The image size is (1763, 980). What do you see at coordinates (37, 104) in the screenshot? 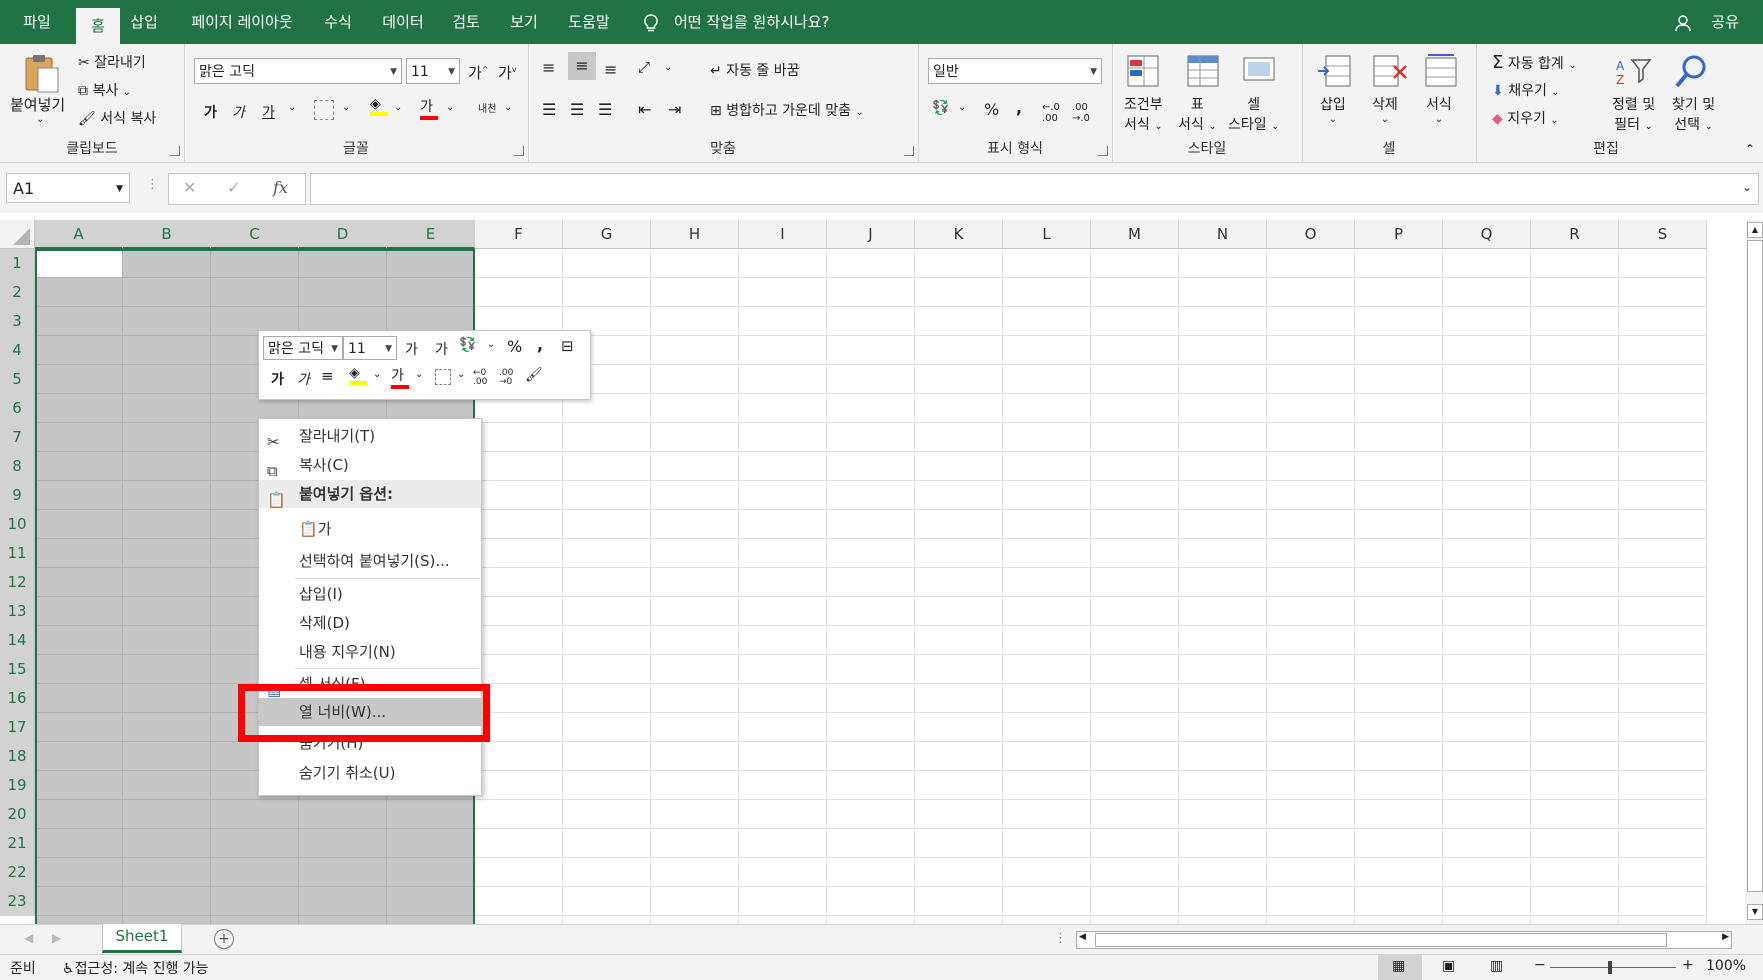
I see `paste-button: 붙여넣기` at bounding box center [37, 104].